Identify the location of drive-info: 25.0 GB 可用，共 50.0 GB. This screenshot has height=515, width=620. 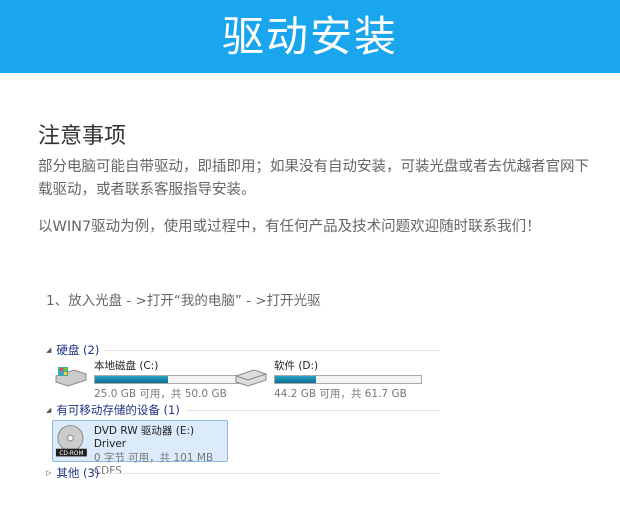
(160, 394).